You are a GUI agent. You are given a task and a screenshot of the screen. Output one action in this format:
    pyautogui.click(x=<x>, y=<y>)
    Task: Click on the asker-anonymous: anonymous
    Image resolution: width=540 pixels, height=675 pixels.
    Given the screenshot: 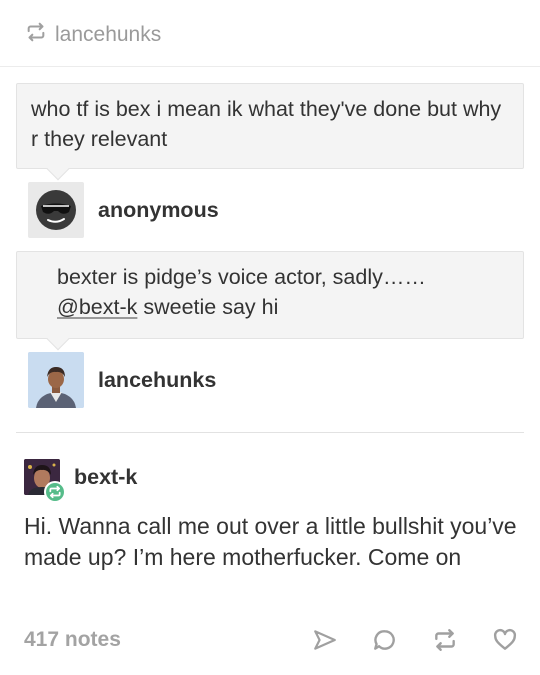 What is the action you would take?
    pyautogui.click(x=123, y=210)
    